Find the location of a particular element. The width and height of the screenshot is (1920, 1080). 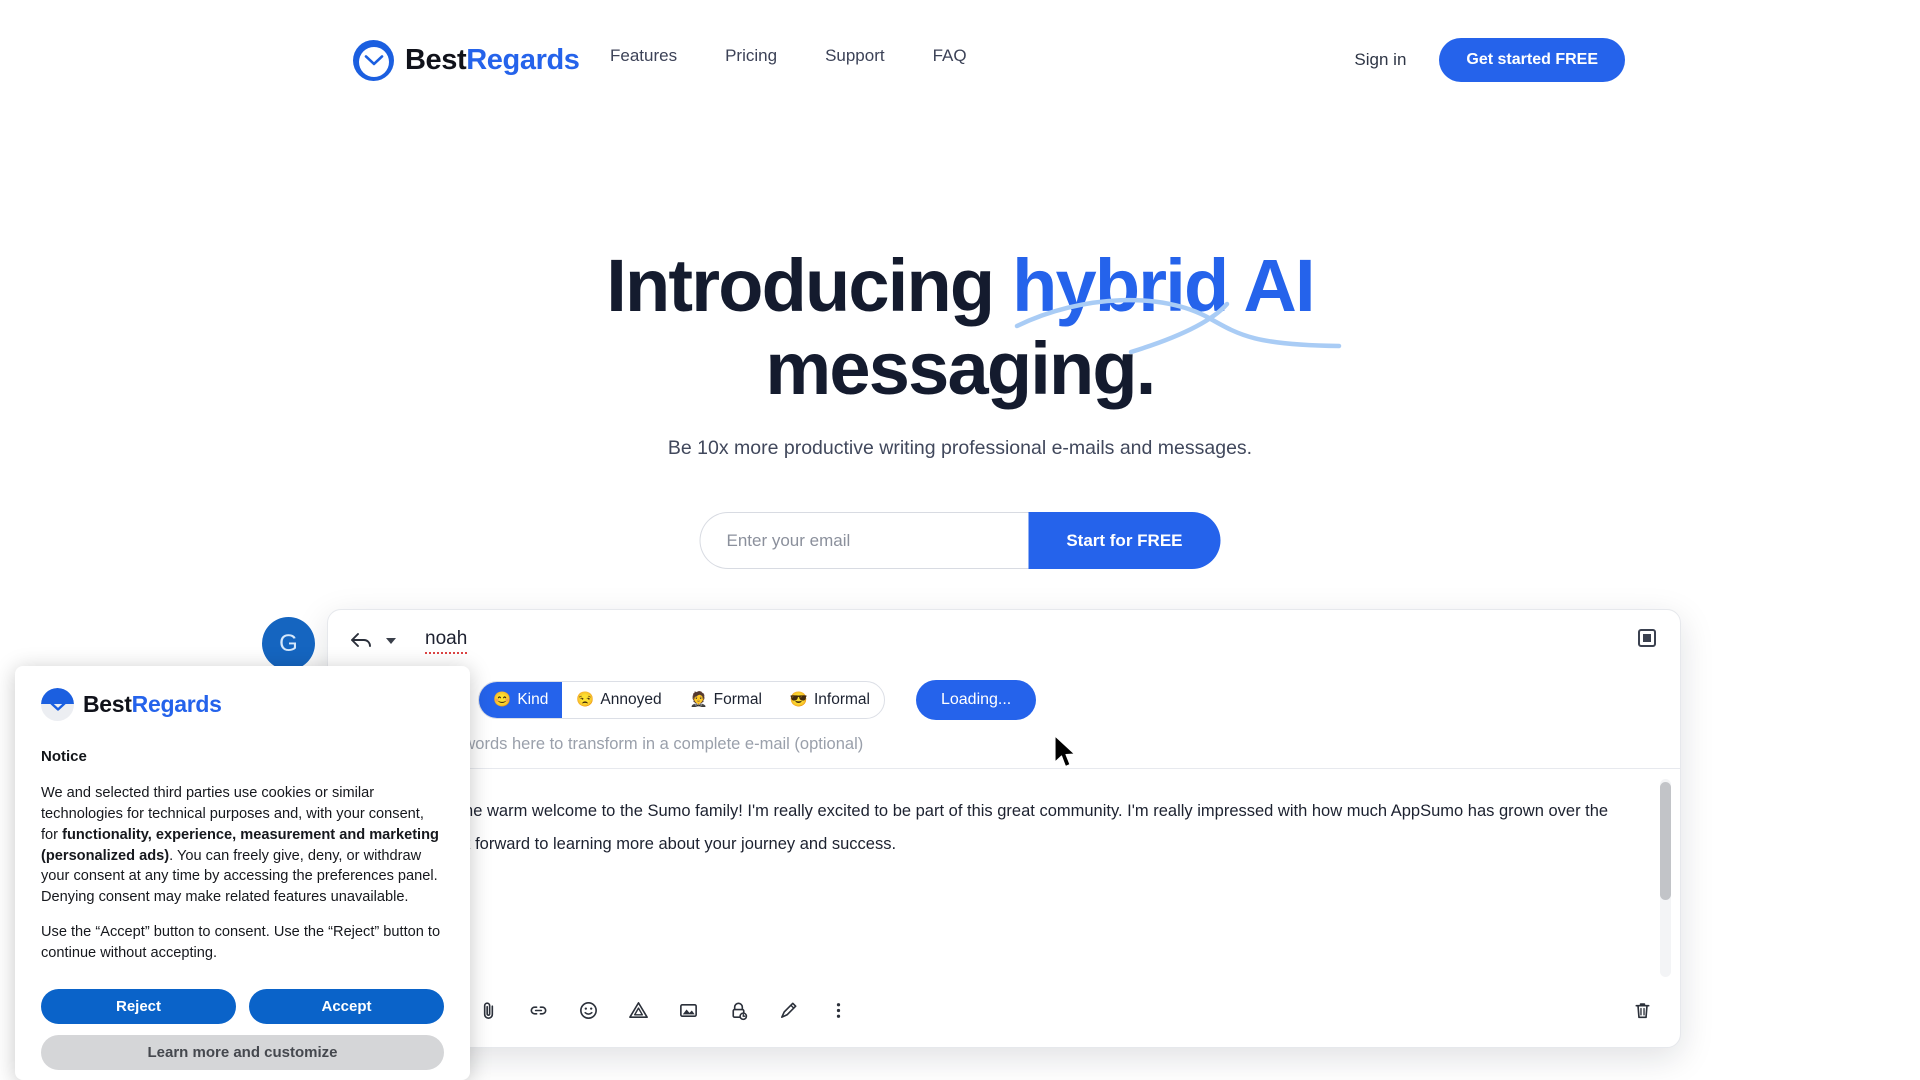

tone-button-informal: 😎 Informal is located at coordinates (830, 700).